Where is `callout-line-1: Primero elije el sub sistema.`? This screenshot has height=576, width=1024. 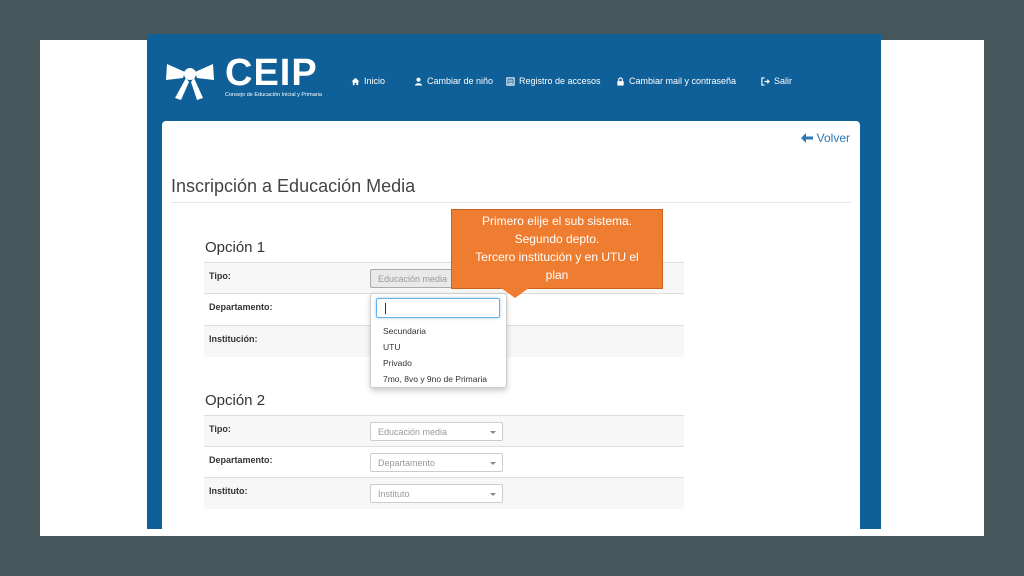
callout-line-1: Primero elije el sub sistema. is located at coordinates (557, 221).